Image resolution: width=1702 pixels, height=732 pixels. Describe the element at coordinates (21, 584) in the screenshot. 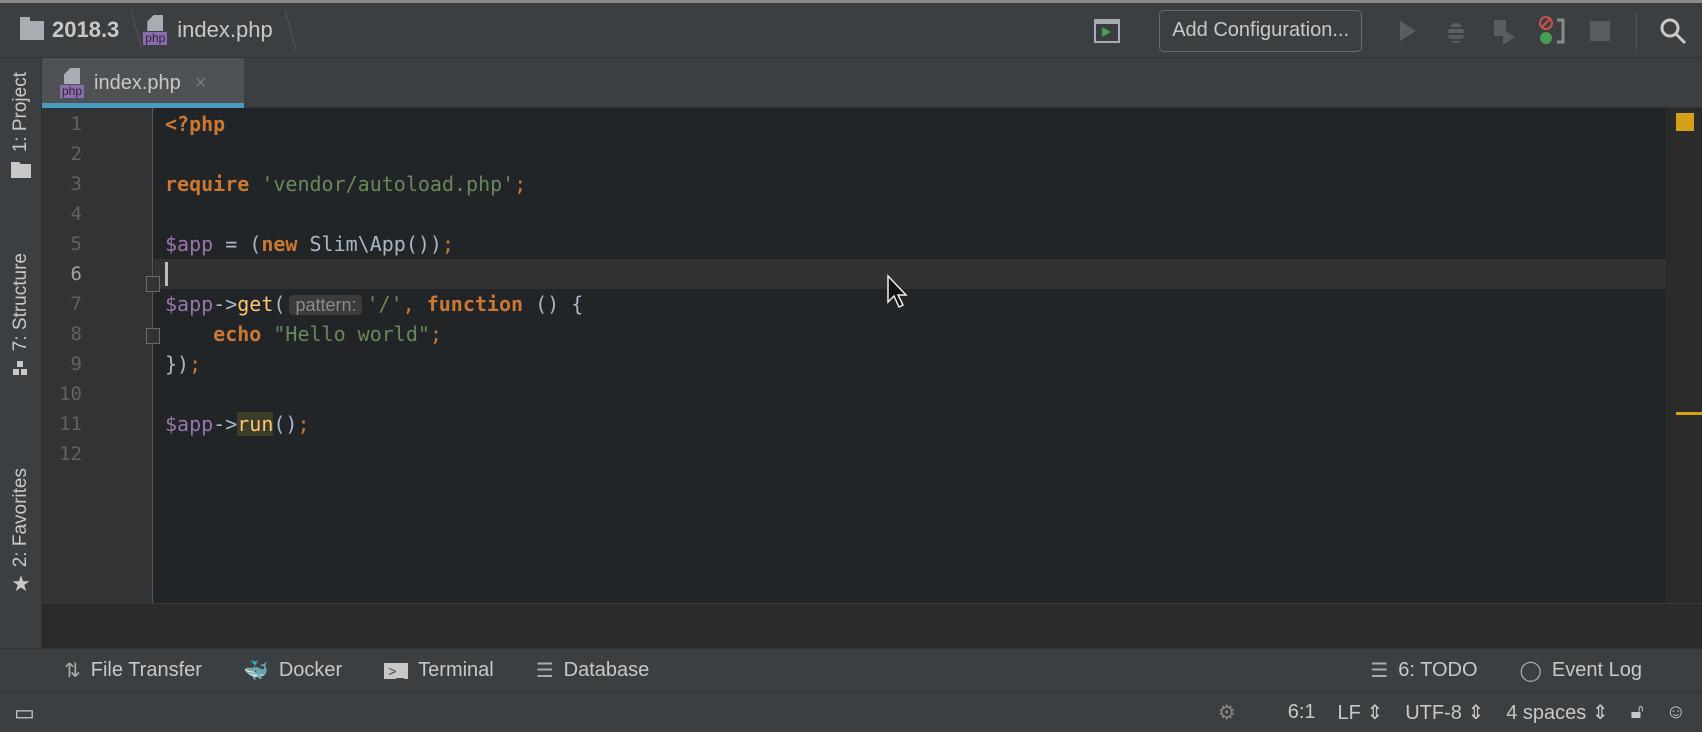

I see `star-icon: ★` at that location.